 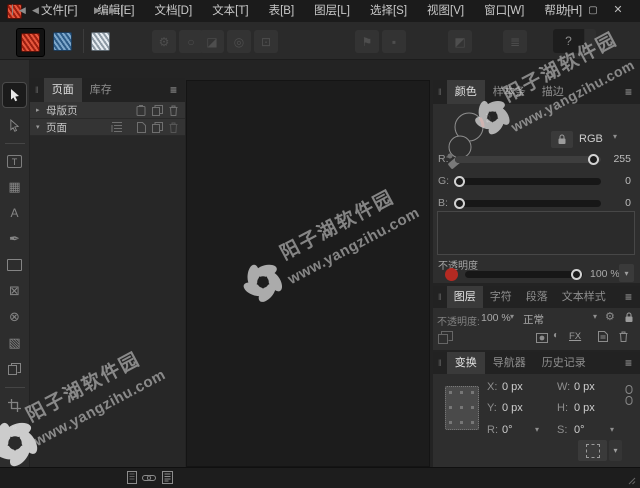 I want to click on duplicate-master-icon, so click(x=157, y=110).